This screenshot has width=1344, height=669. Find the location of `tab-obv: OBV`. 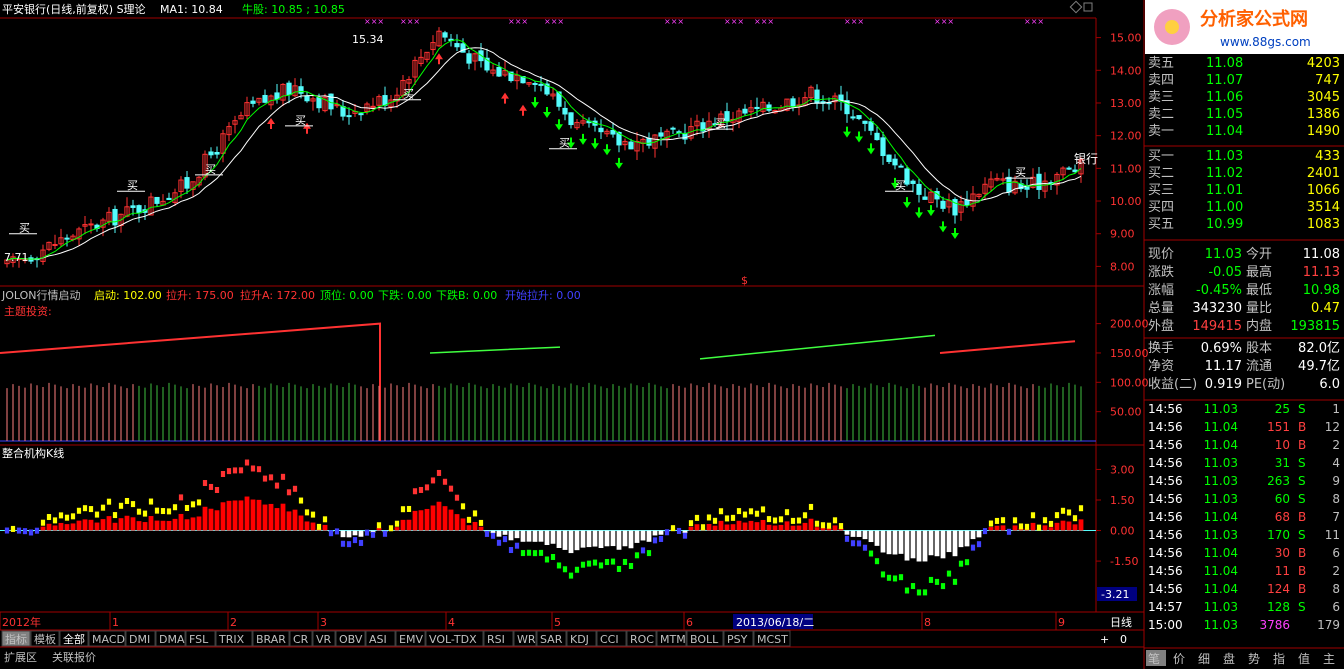

tab-obv: OBV is located at coordinates (351, 639).